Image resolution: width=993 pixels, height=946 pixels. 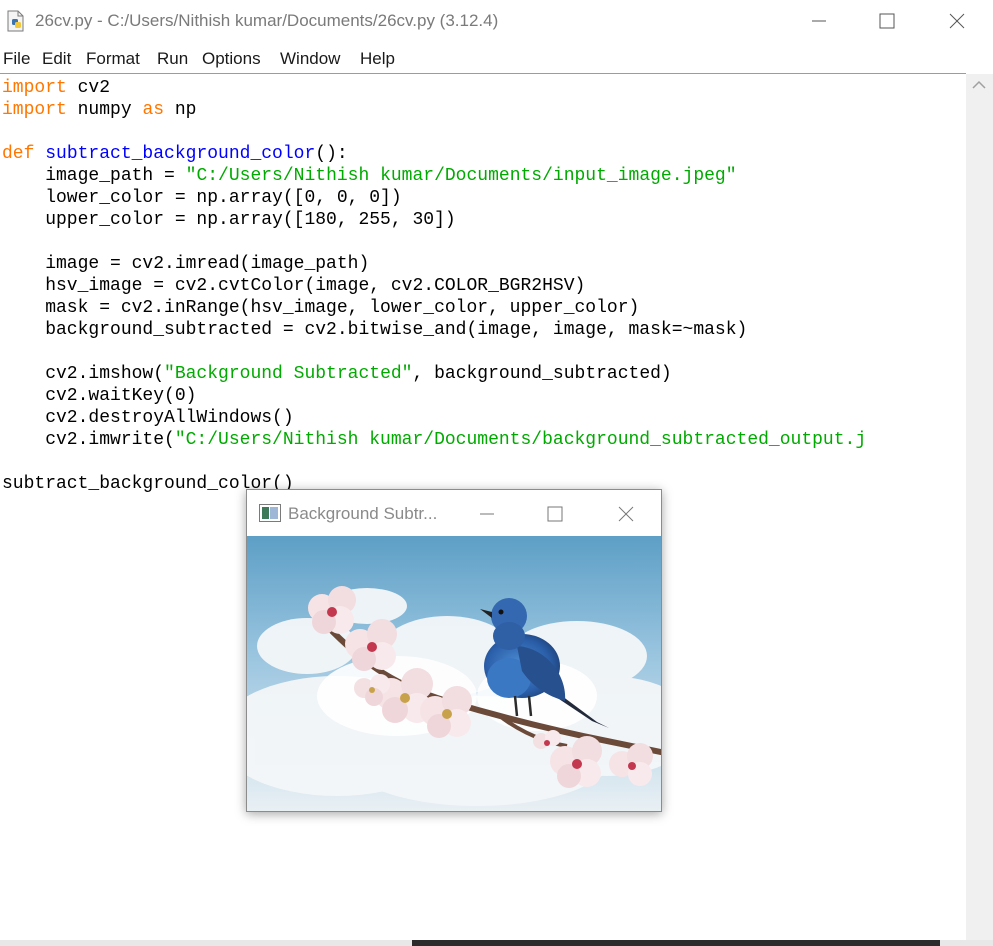 What do you see at coordinates (186, 264) in the screenshot?
I see `code-line: image = cv2.imread(image_path)` at bounding box center [186, 264].